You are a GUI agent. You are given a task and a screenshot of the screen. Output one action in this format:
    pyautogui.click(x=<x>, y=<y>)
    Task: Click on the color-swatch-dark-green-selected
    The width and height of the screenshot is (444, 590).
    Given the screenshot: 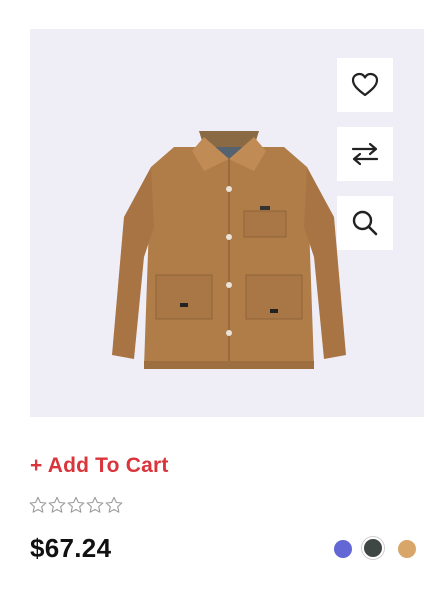 What is the action you would take?
    pyautogui.click(x=373, y=548)
    